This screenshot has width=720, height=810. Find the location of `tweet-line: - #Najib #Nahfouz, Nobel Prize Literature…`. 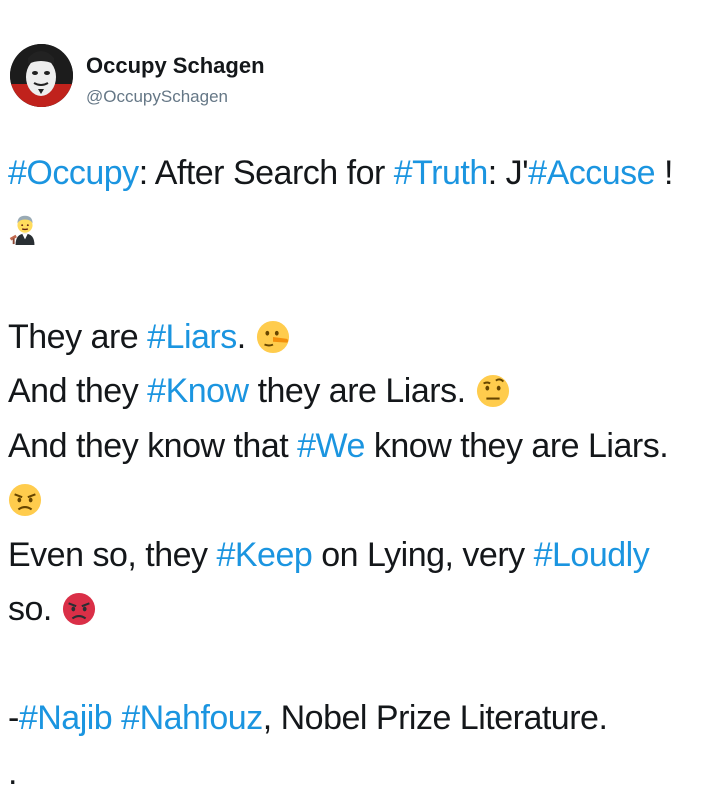

tweet-line: - #Najib #Nahfouz, Nobel Prize Literature… is located at coordinates (364, 718).